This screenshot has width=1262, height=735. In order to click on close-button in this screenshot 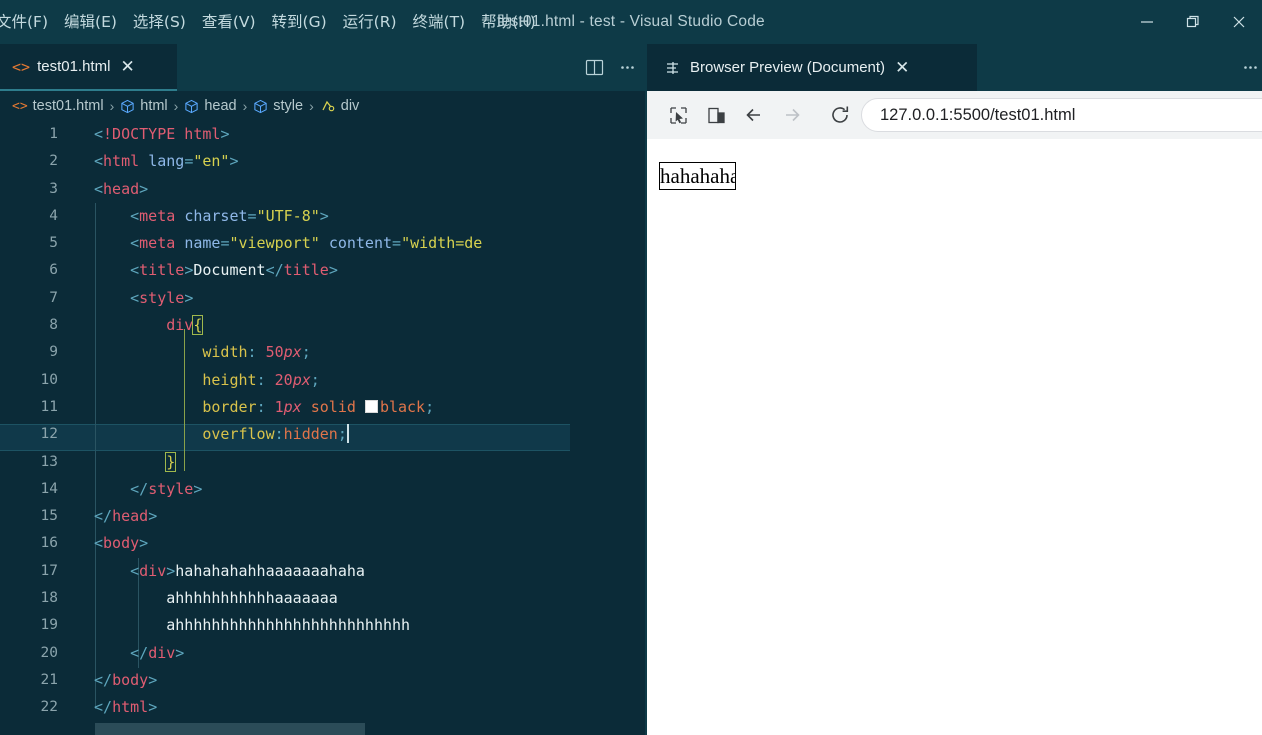, I will do `click(1239, 22)`.